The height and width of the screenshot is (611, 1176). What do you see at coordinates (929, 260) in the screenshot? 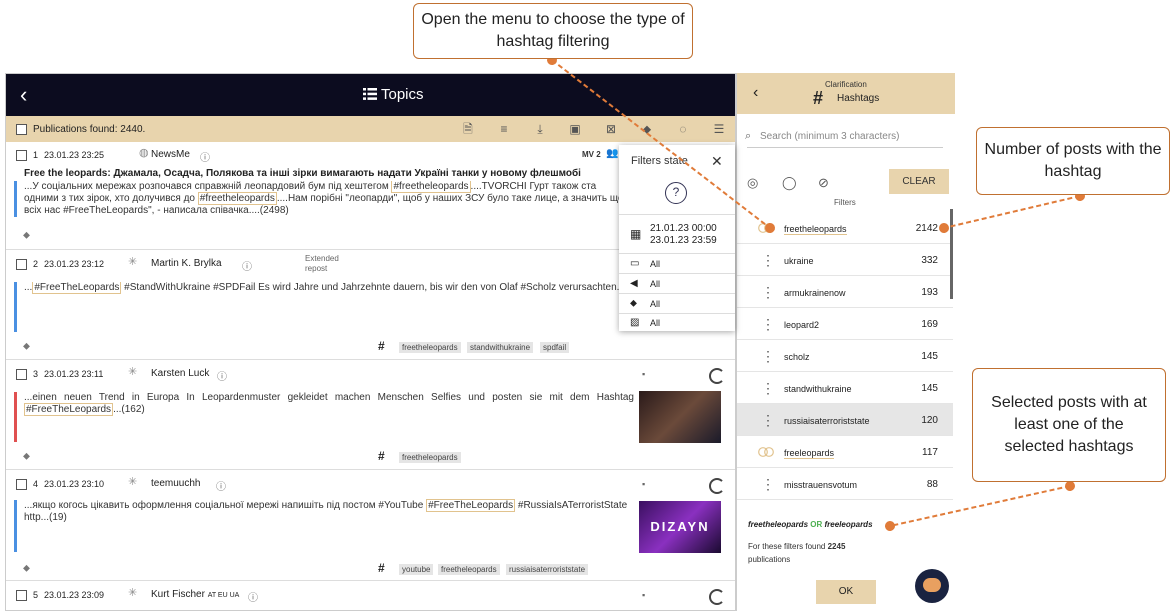
I see `hashtag-count: 332` at bounding box center [929, 260].